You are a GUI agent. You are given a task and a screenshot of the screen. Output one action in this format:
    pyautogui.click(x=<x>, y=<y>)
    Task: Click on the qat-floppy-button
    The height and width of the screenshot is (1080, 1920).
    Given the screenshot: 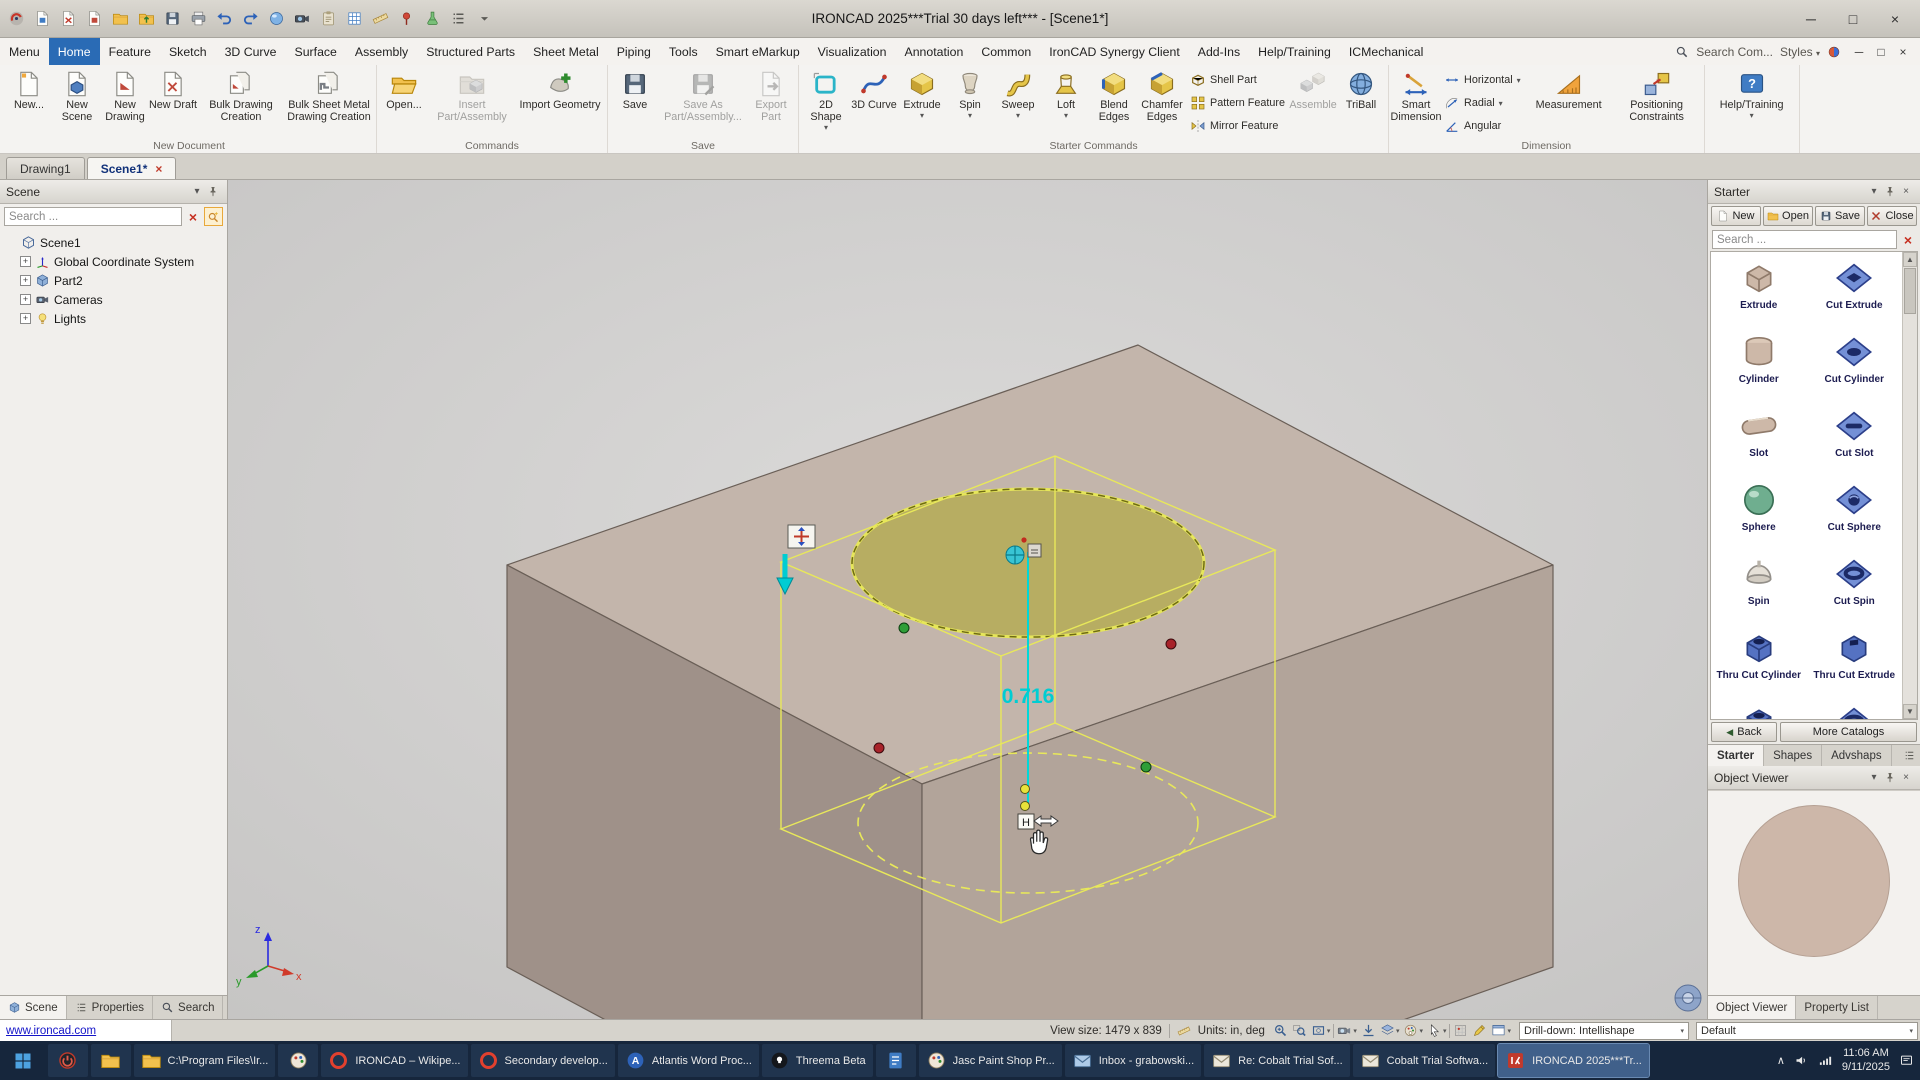 What is the action you would take?
    pyautogui.click(x=172, y=19)
    